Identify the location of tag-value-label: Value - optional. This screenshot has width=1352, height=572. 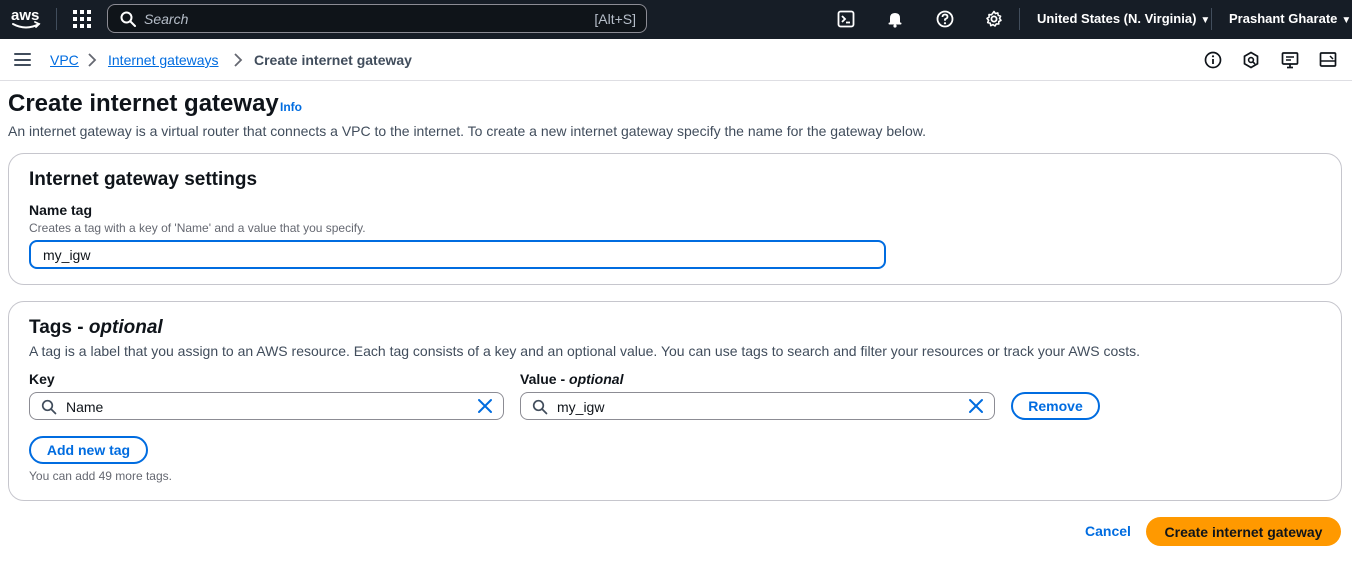
(572, 379).